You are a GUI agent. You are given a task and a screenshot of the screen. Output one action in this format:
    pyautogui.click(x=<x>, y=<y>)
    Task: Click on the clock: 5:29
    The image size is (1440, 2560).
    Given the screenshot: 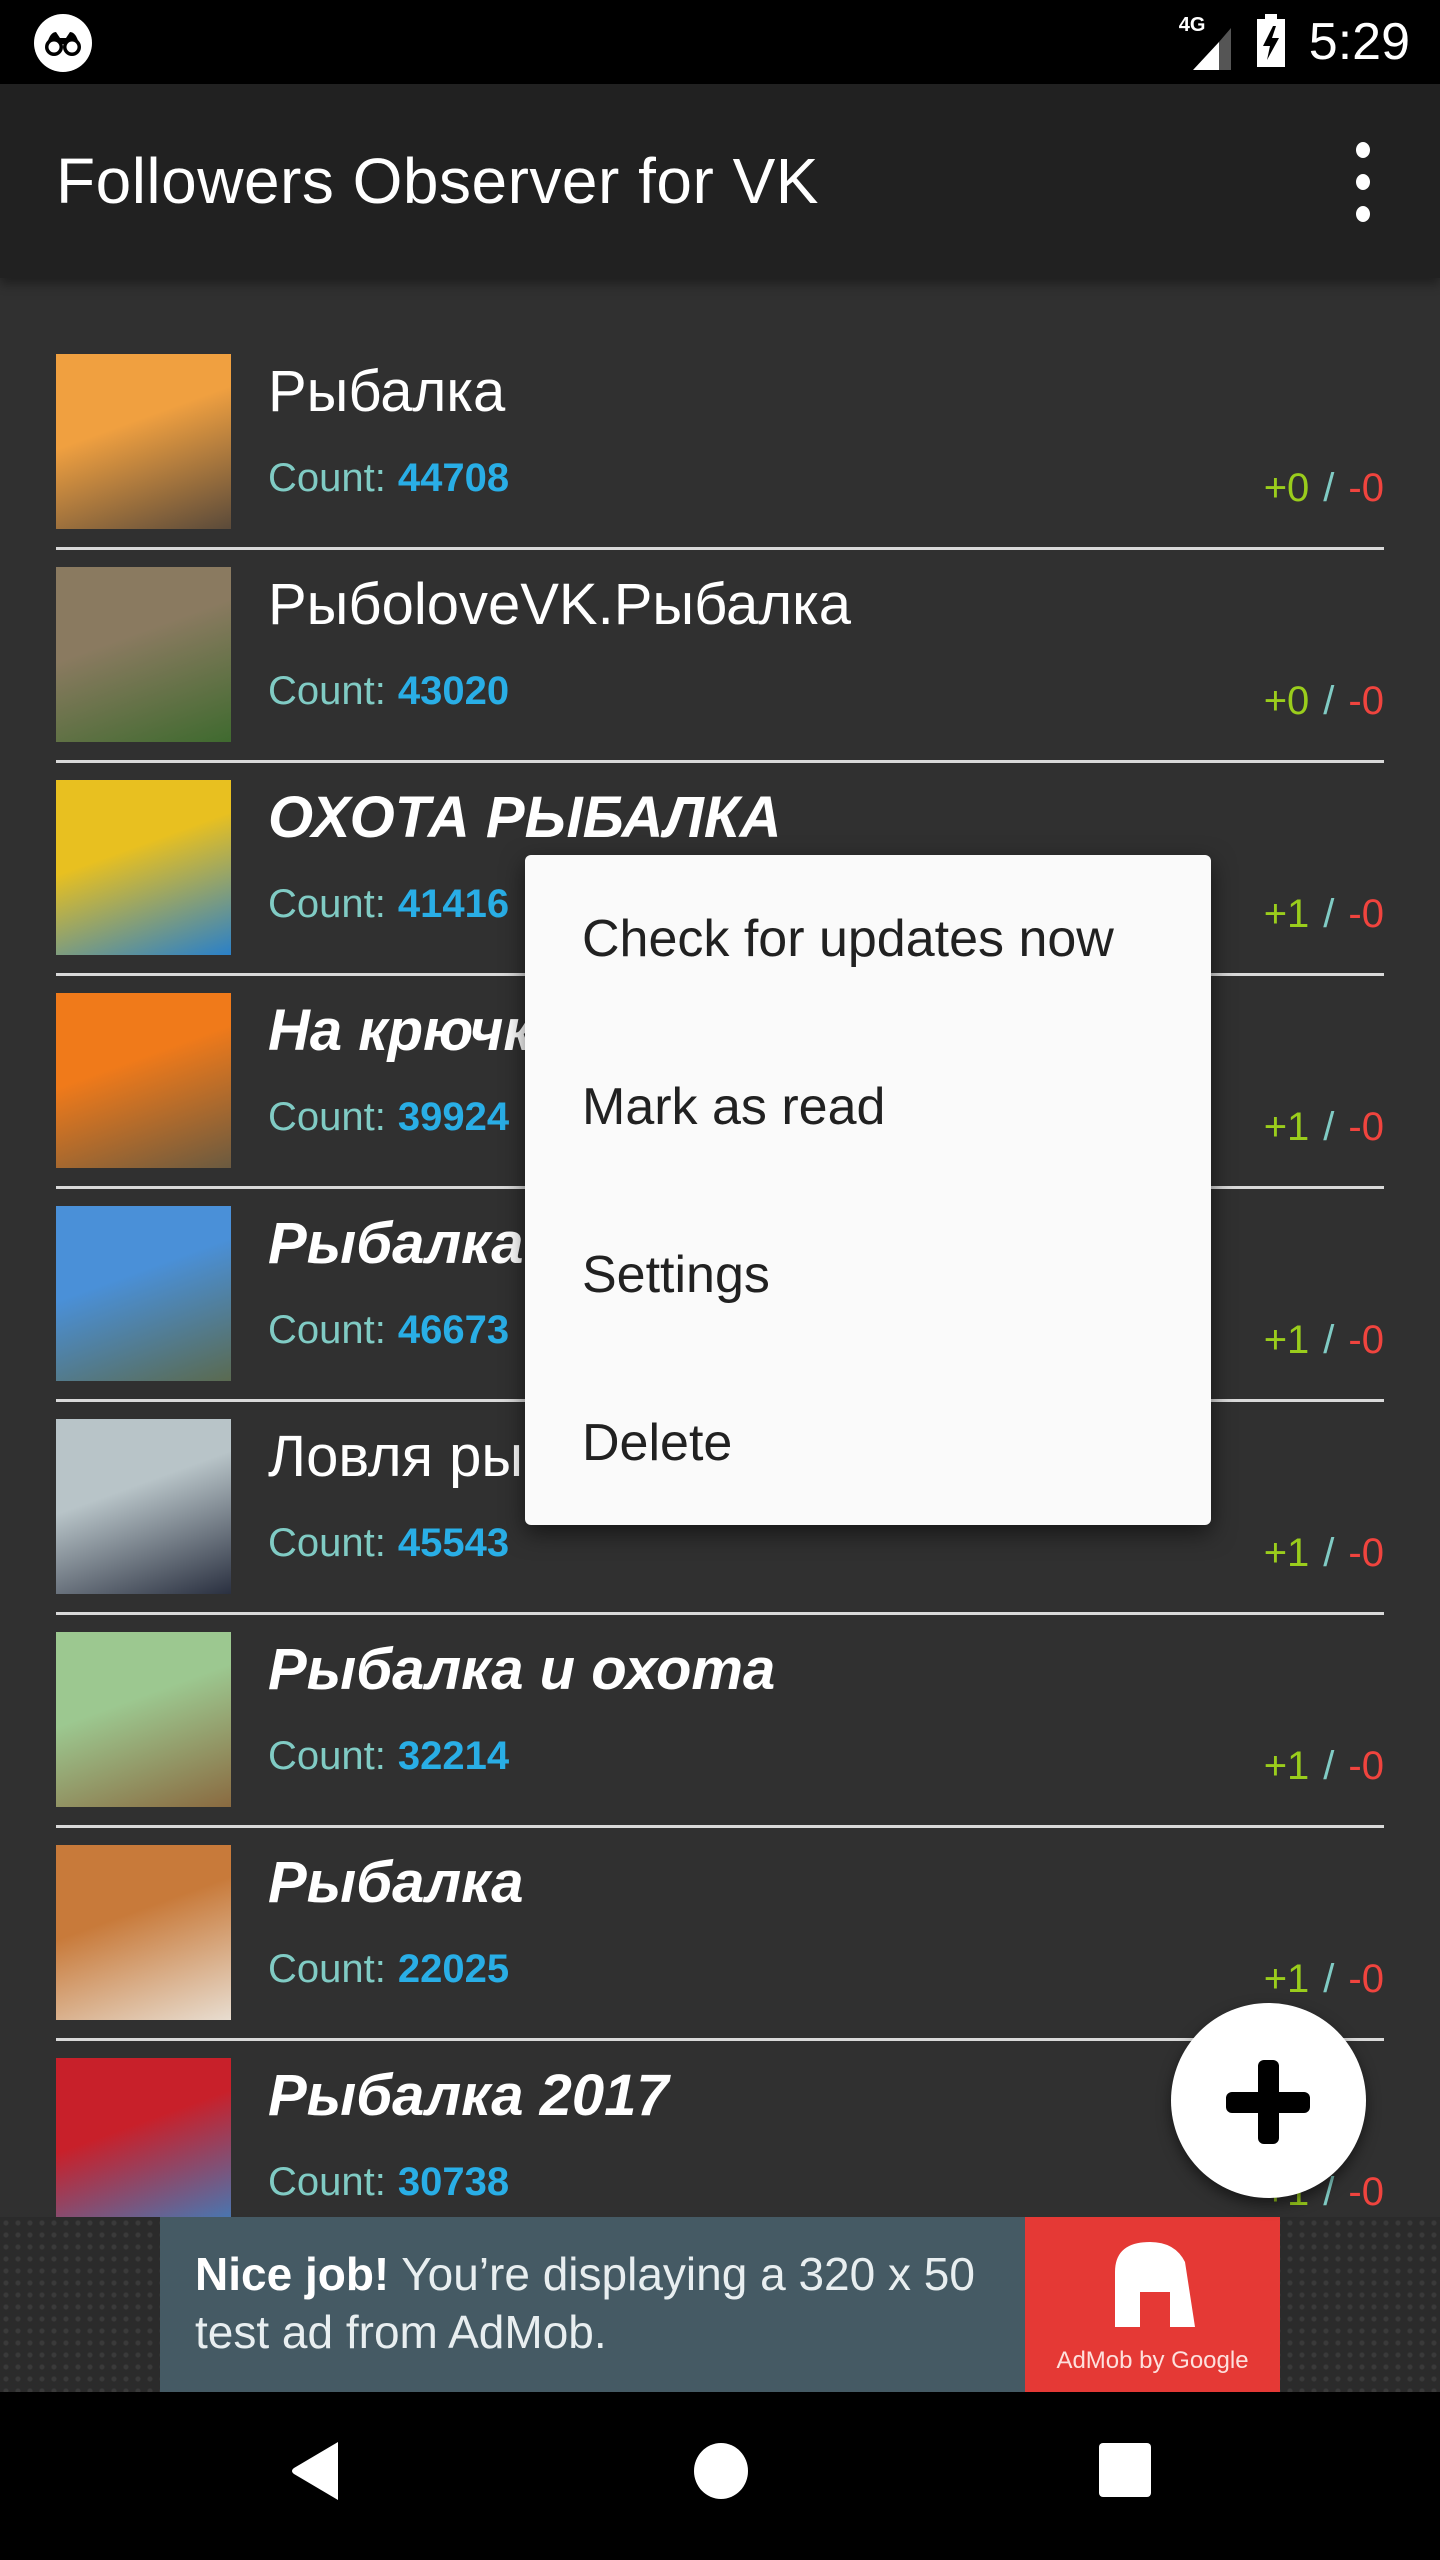 What is the action you would take?
    pyautogui.click(x=1359, y=42)
    